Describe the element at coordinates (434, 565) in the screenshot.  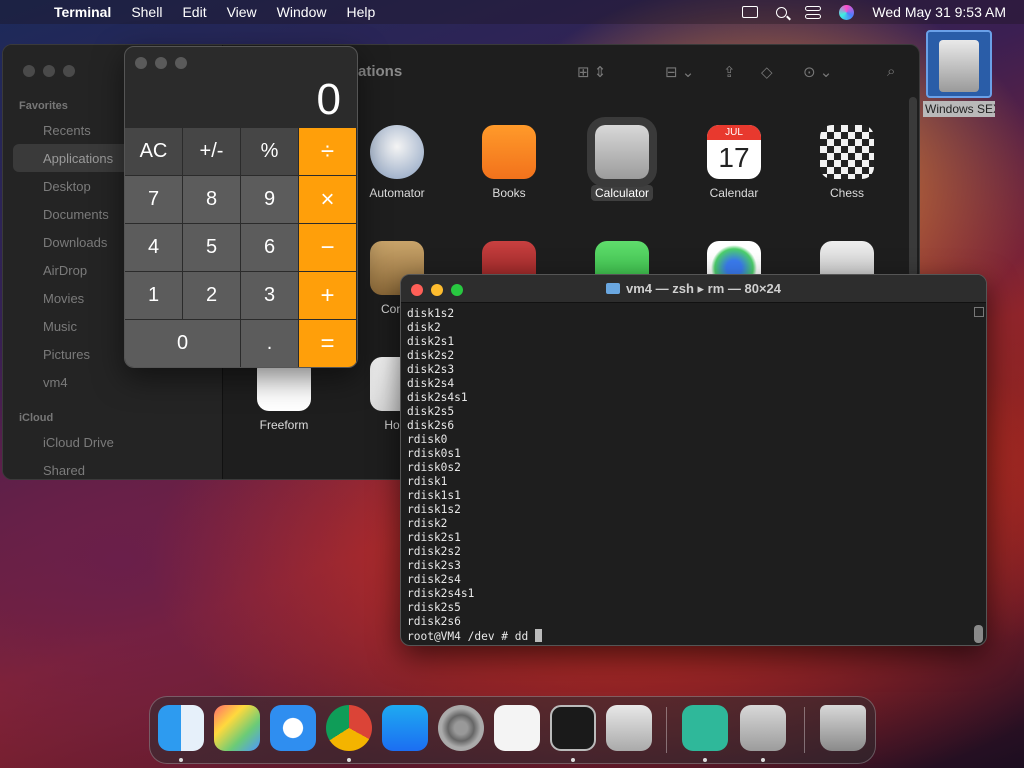
I see `terminal-line: rdisk2s3` at that location.